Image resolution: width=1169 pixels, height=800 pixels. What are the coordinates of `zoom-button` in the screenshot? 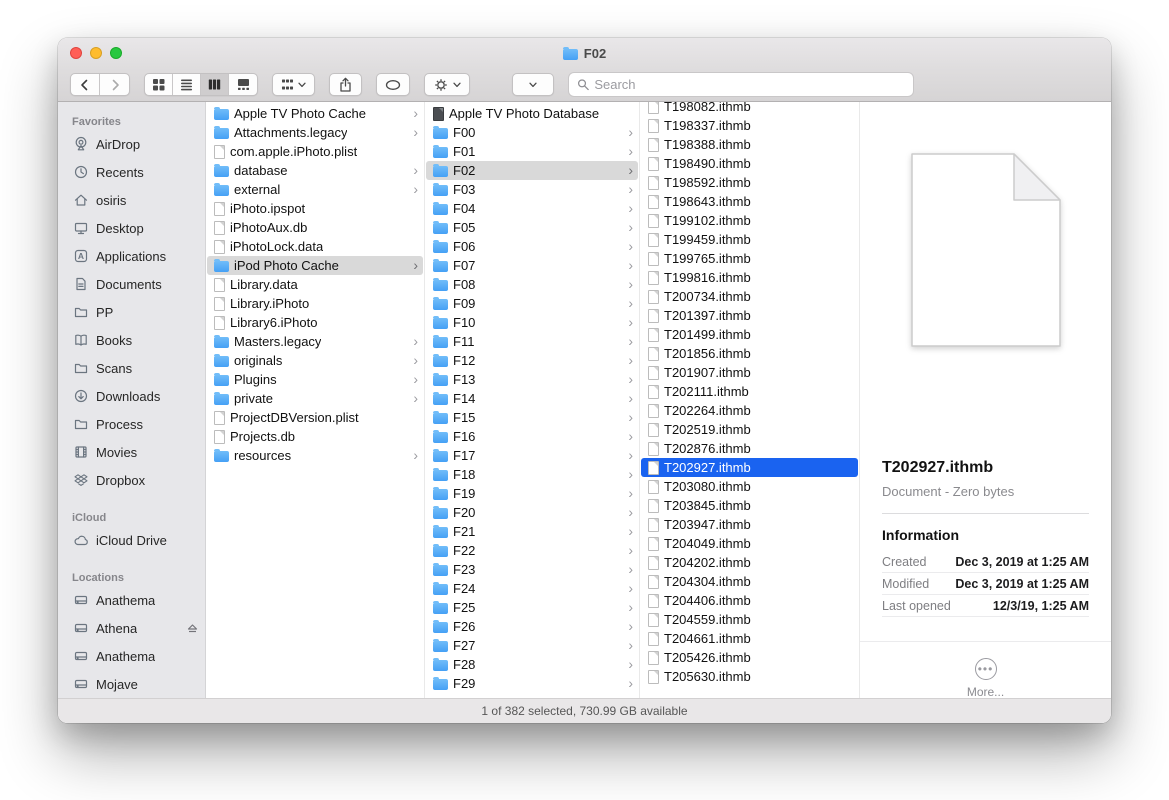 It's located at (116, 53).